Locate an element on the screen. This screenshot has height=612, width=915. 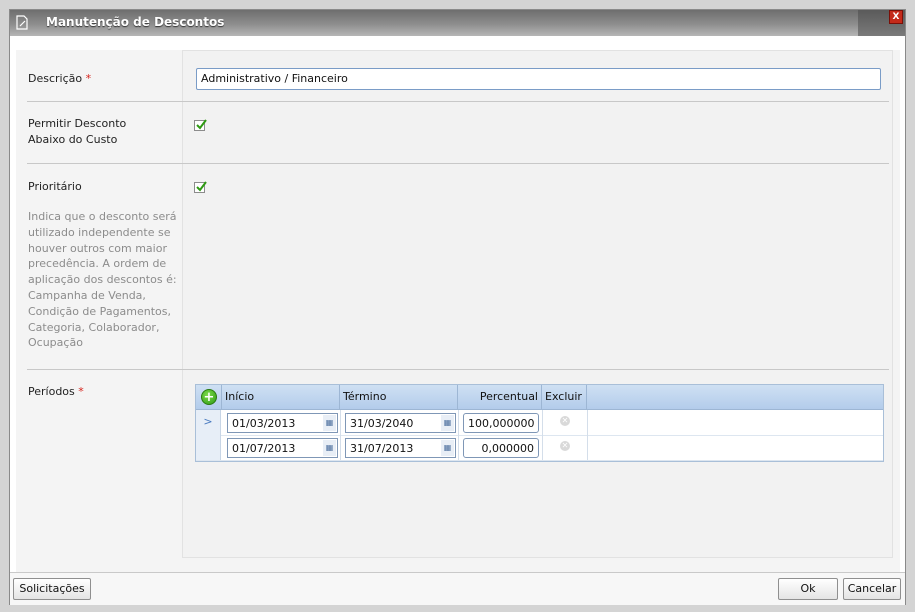
percentual-field: 0,000000 is located at coordinates (501, 448).